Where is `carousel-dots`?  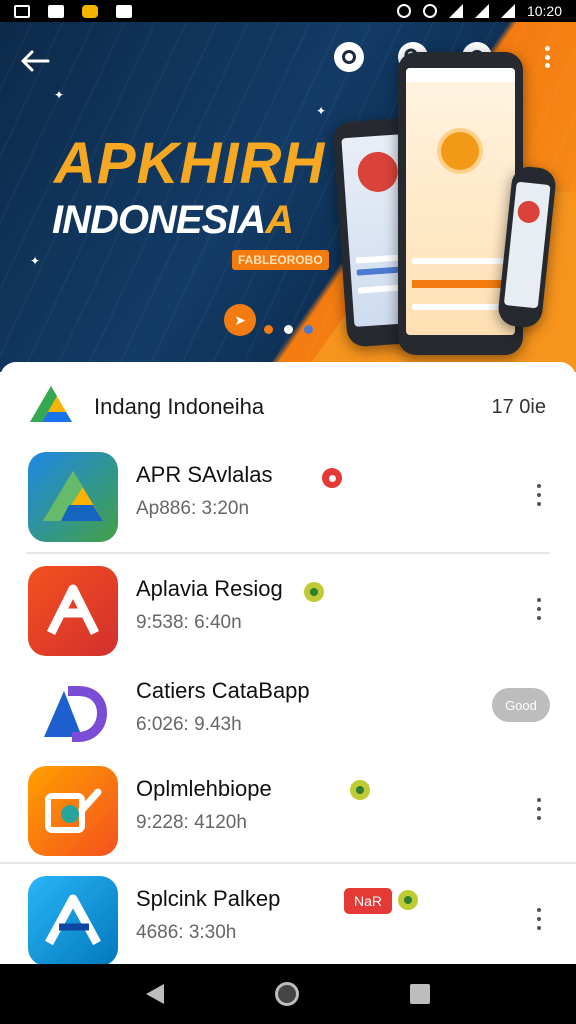
carousel-dots is located at coordinates (288, 329).